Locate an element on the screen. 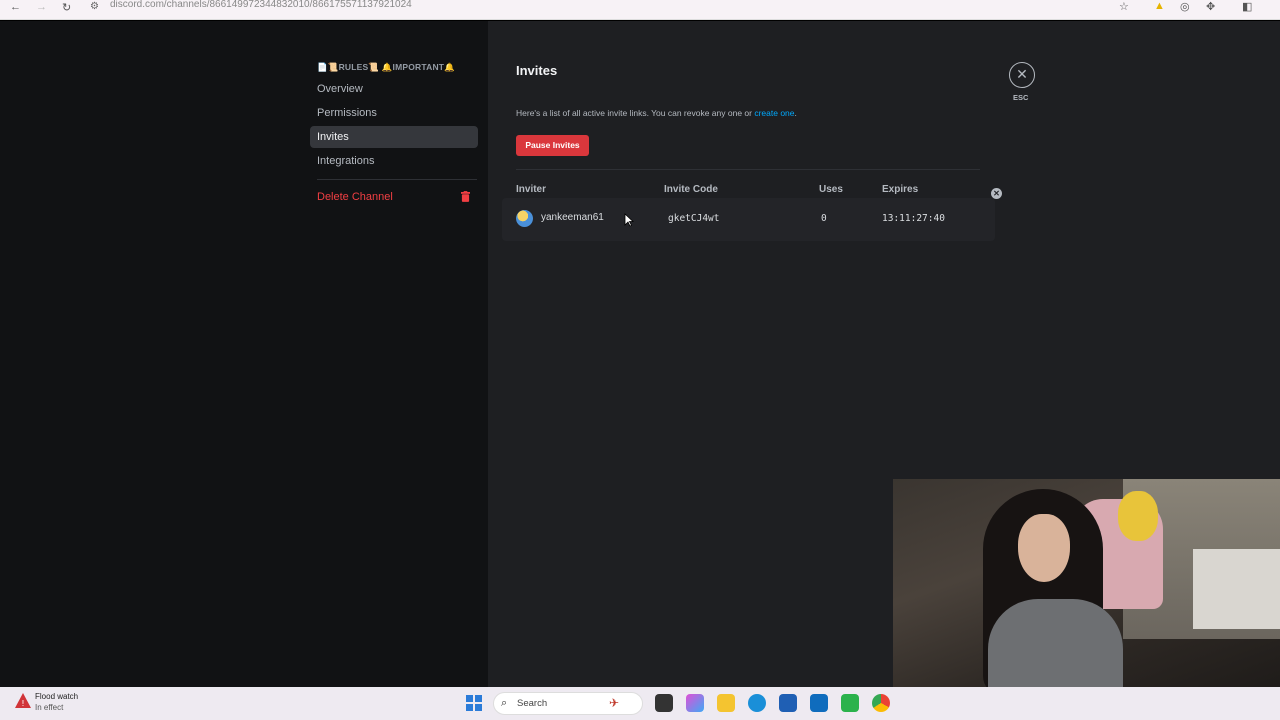 Image resolution: width=1280 pixels, height=720 pixels. edge-icon is located at coordinates (757, 703).